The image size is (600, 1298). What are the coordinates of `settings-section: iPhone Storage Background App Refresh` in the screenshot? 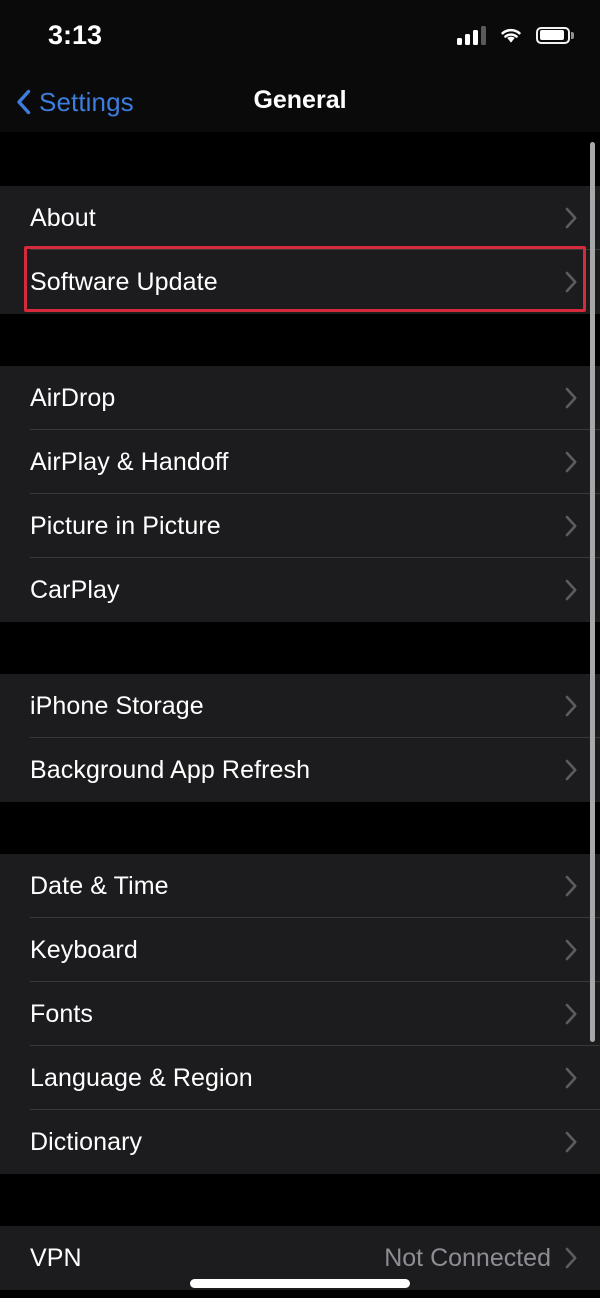 It's located at (300, 738).